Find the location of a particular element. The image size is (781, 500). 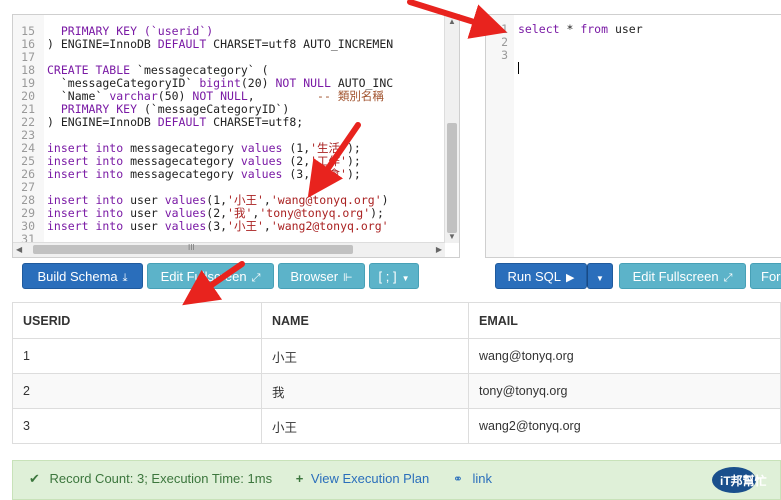

build-schema-button: Build Schema ⤓ is located at coordinates (82, 276).